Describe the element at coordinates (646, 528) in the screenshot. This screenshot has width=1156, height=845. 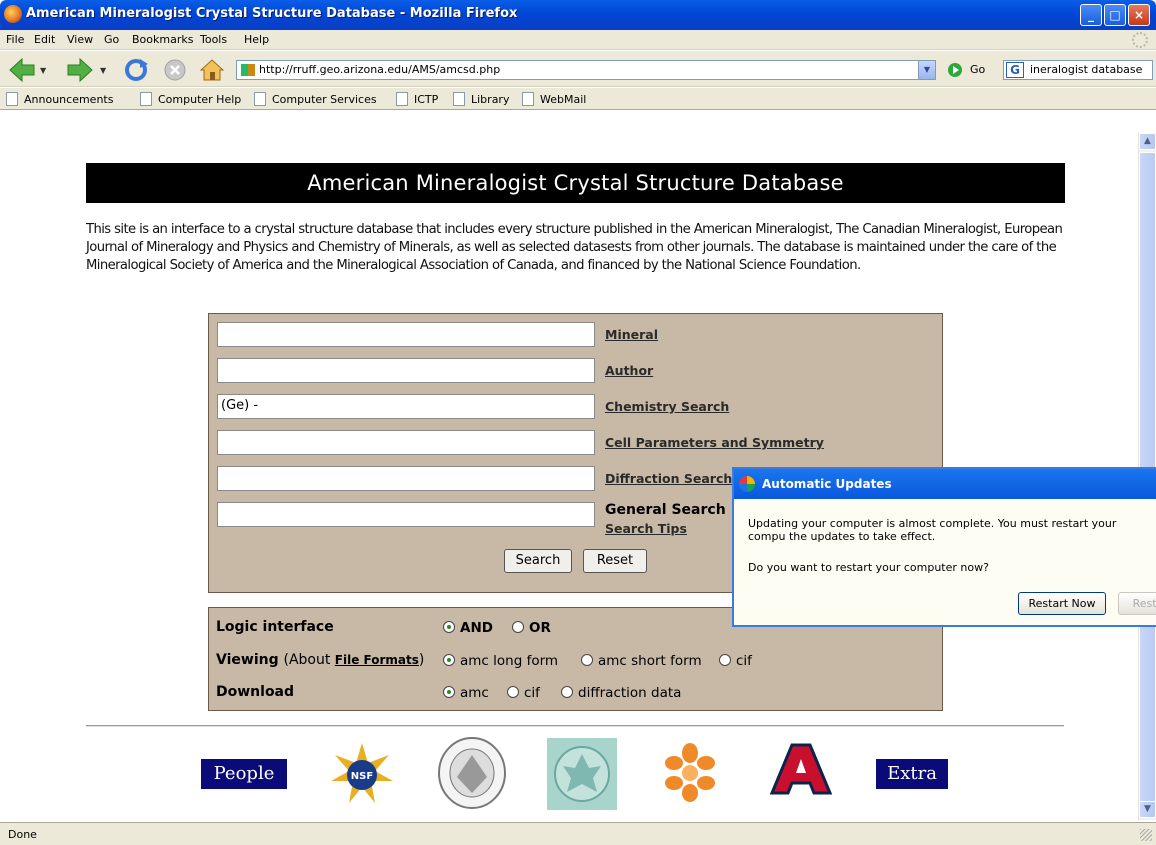
I see `search-tips-link: Search Tips` at that location.